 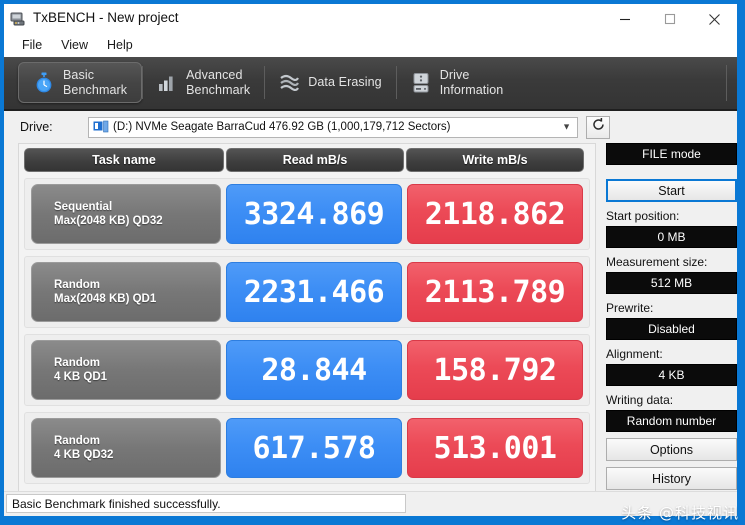 I want to click on prewrite-value: Disabled, so click(x=671, y=329).